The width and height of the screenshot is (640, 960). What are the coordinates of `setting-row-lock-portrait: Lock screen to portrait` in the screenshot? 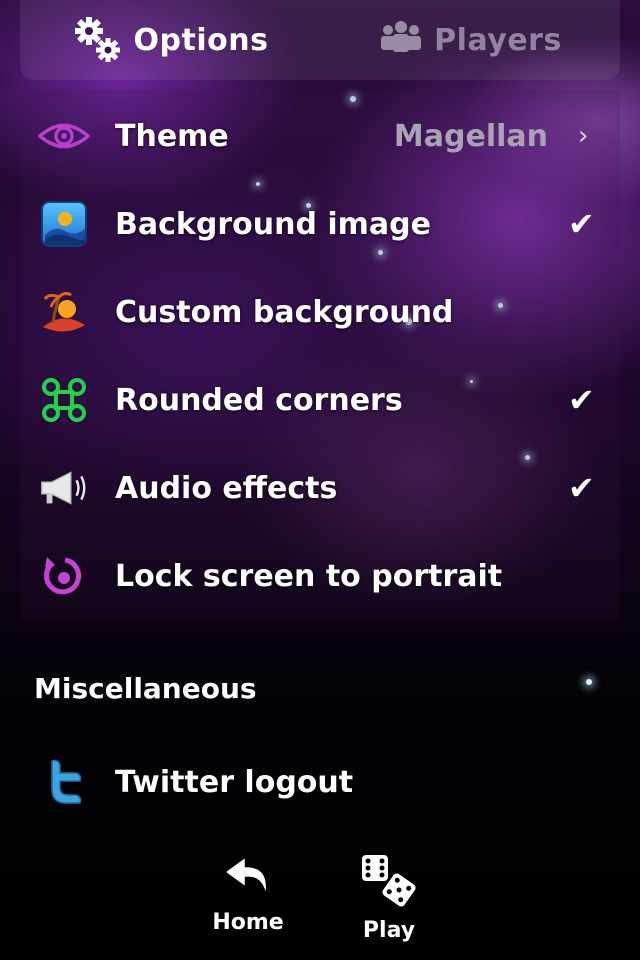 It's located at (310, 576).